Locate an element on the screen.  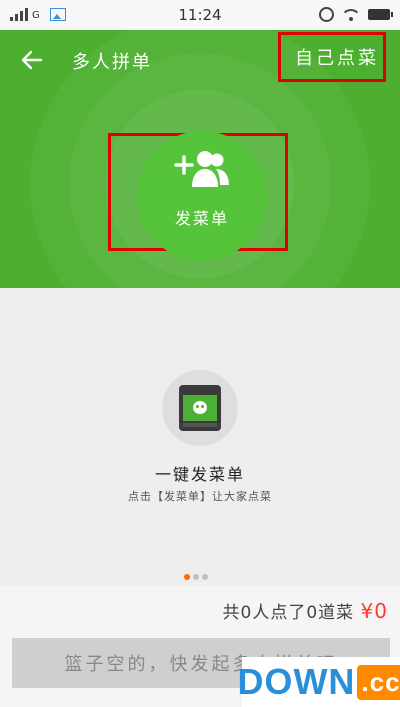
status-right is located at coordinates (356, 14).